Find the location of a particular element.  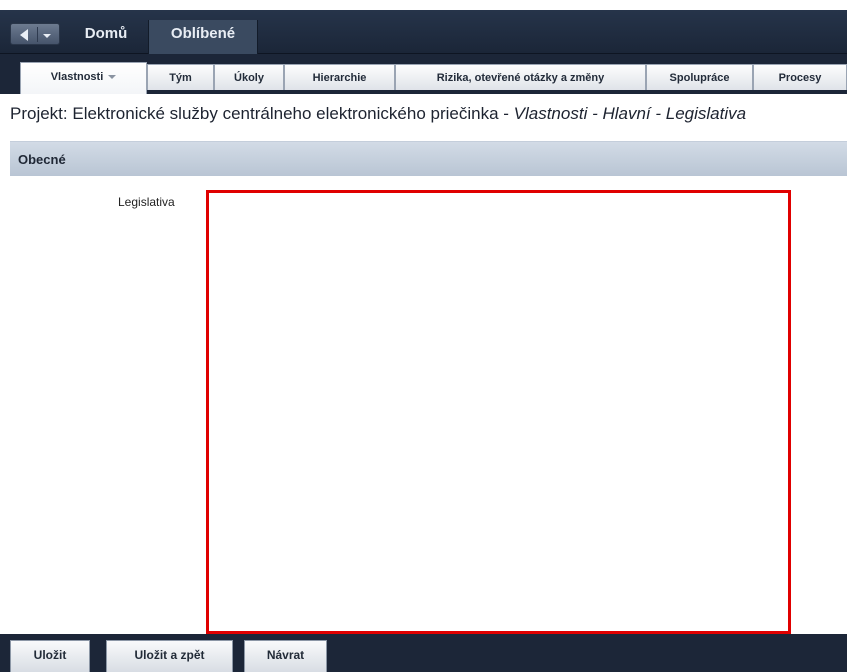

tab-vlastnosti: Vlastnosti is located at coordinates (83, 78).